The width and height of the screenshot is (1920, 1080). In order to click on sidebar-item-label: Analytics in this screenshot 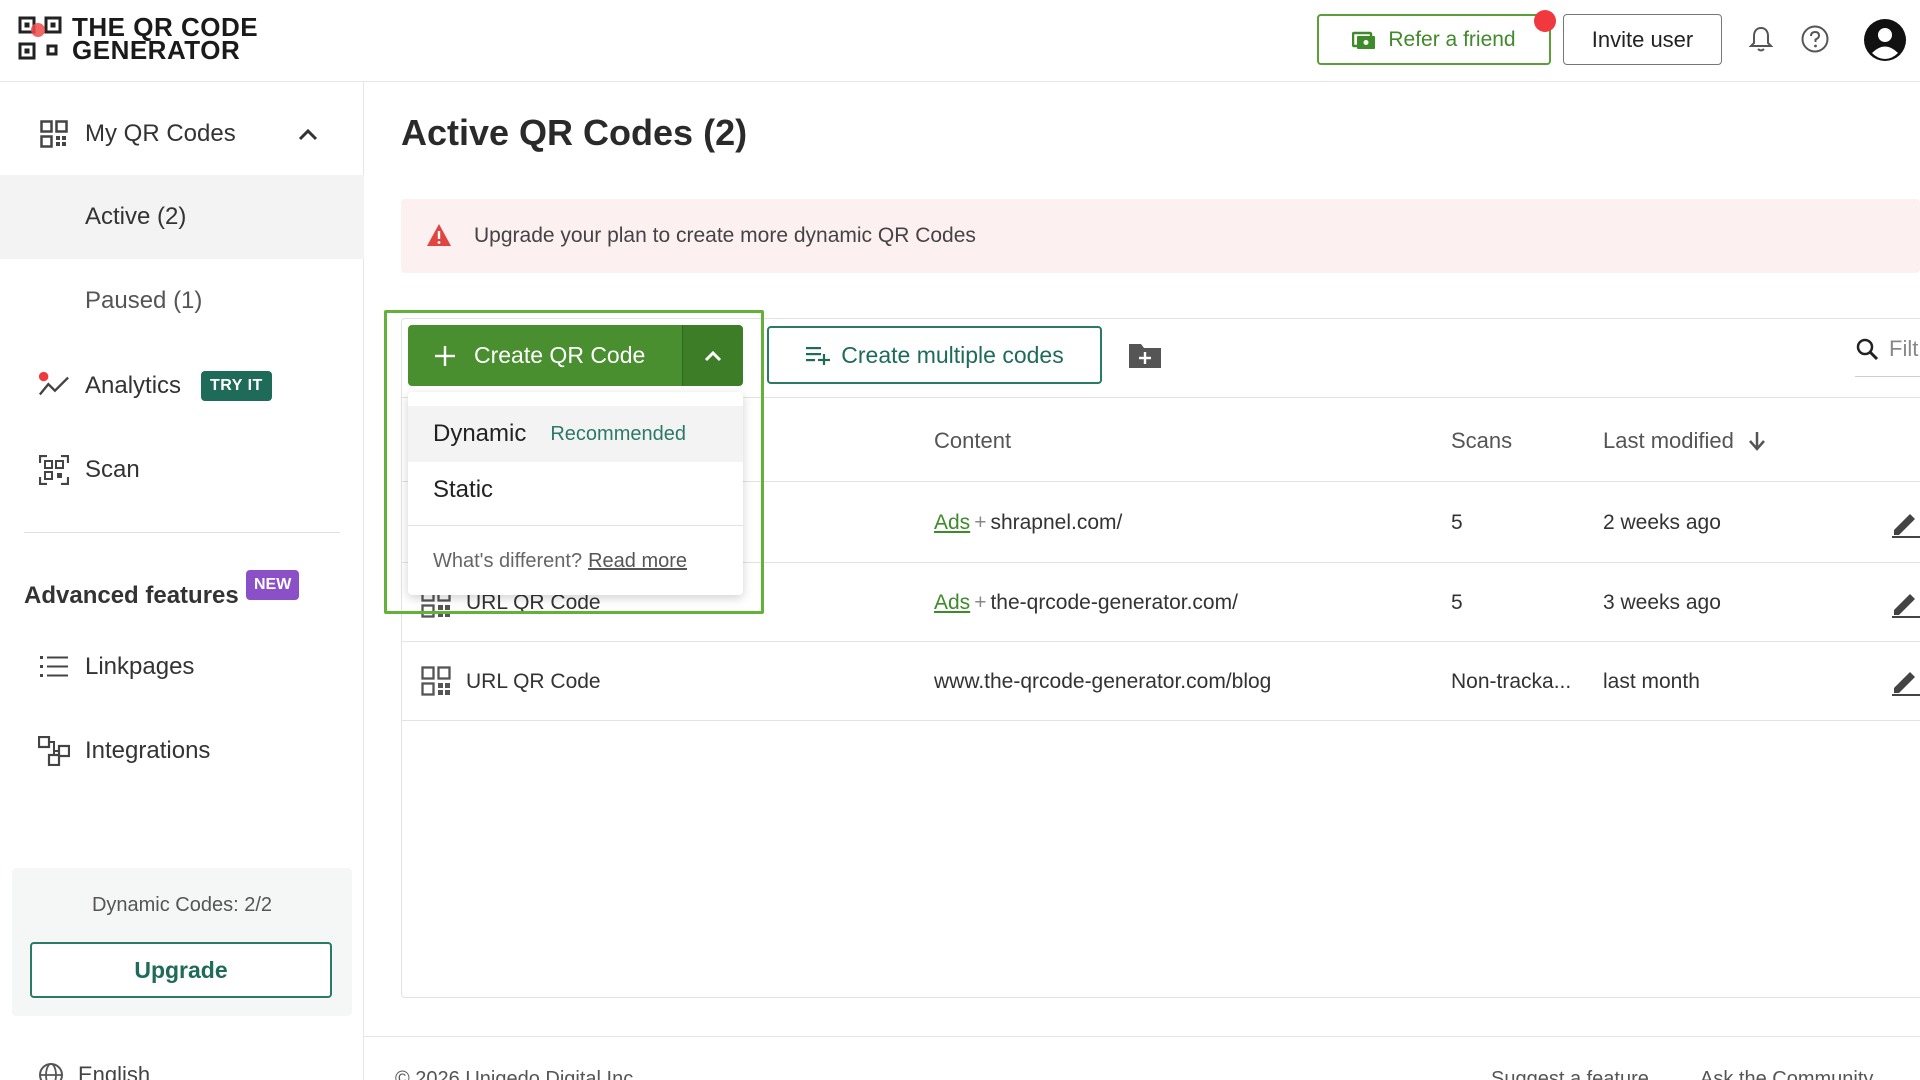, I will do `click(133, 385)`.